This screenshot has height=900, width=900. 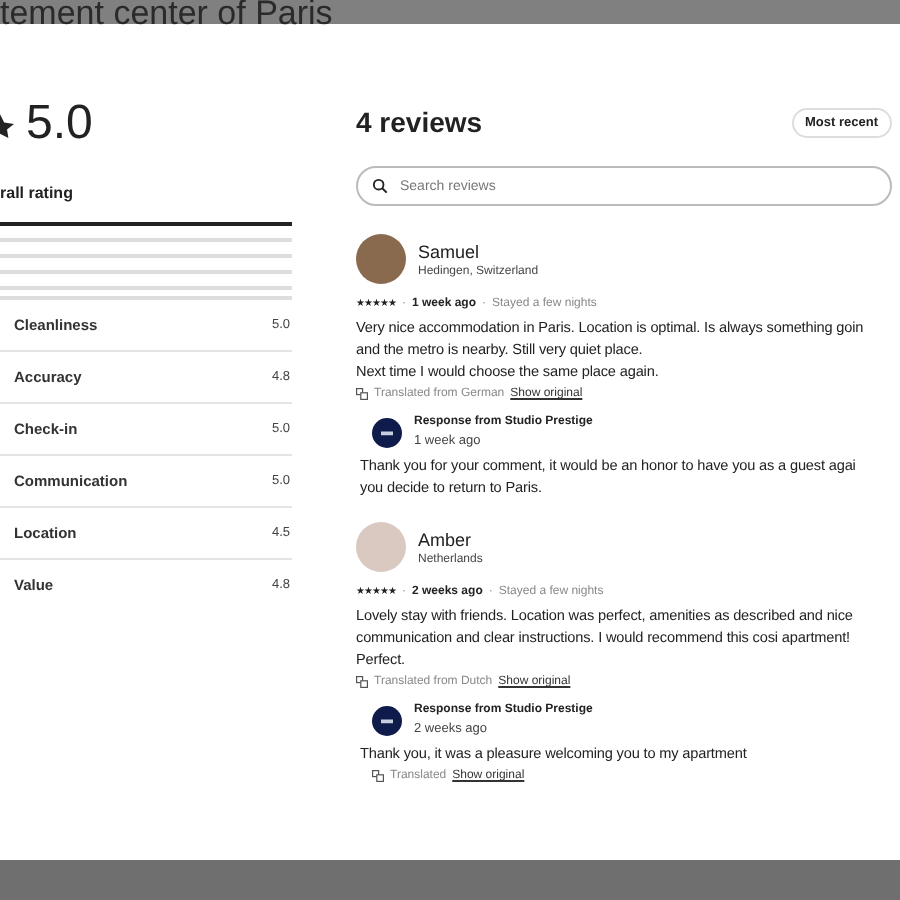 I want to click on reviews-title: 4 reviews, so click(x=419, y=122).